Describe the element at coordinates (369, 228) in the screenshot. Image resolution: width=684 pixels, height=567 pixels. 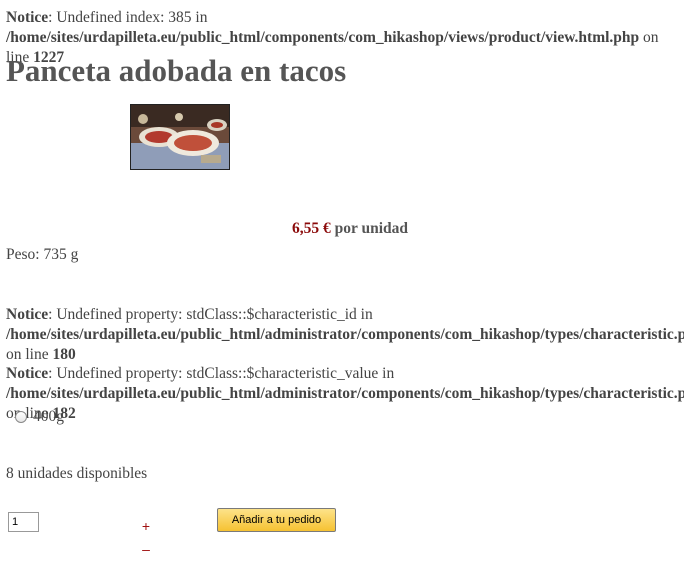
I see `price-unit: por unidad` at that location.